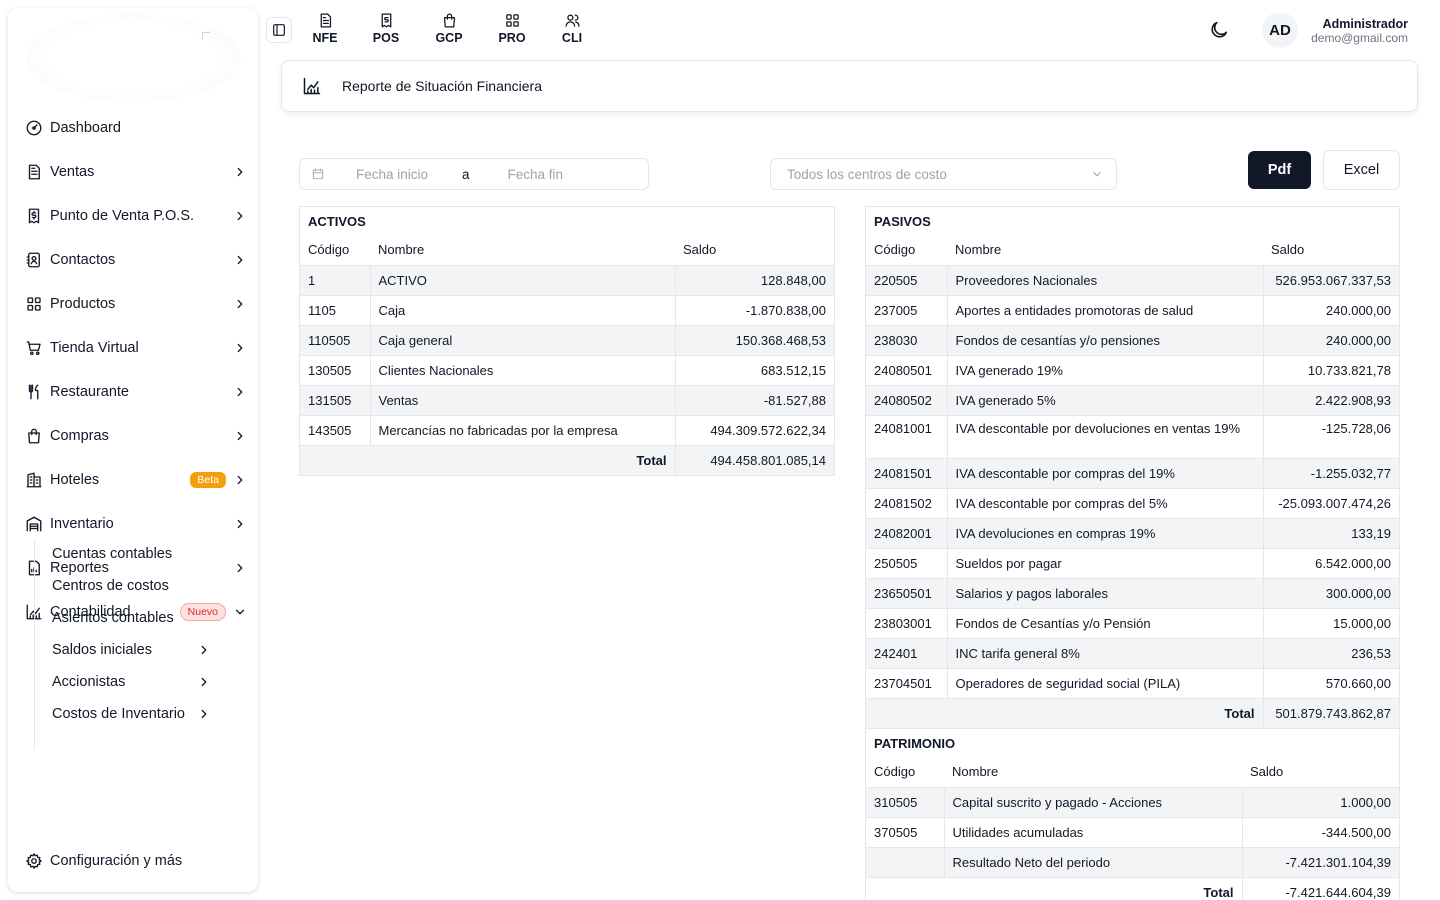 The width and height of the screenshot is (1440, 900). What do you see at coordinates (906, 652) in the screenshot?
I see `cell-code: 242401` at bounding box center [906, 652].